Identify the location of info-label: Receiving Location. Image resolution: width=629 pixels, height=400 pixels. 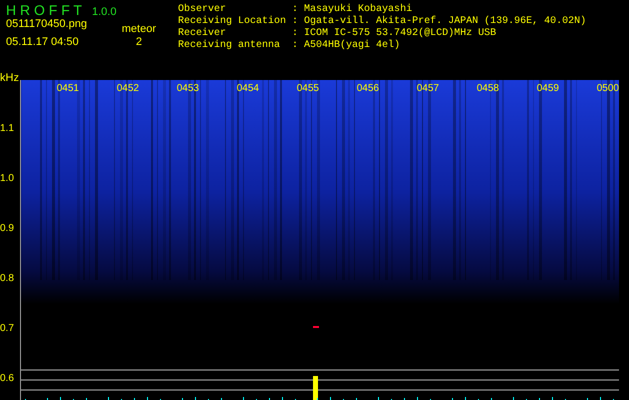
(232, 22).